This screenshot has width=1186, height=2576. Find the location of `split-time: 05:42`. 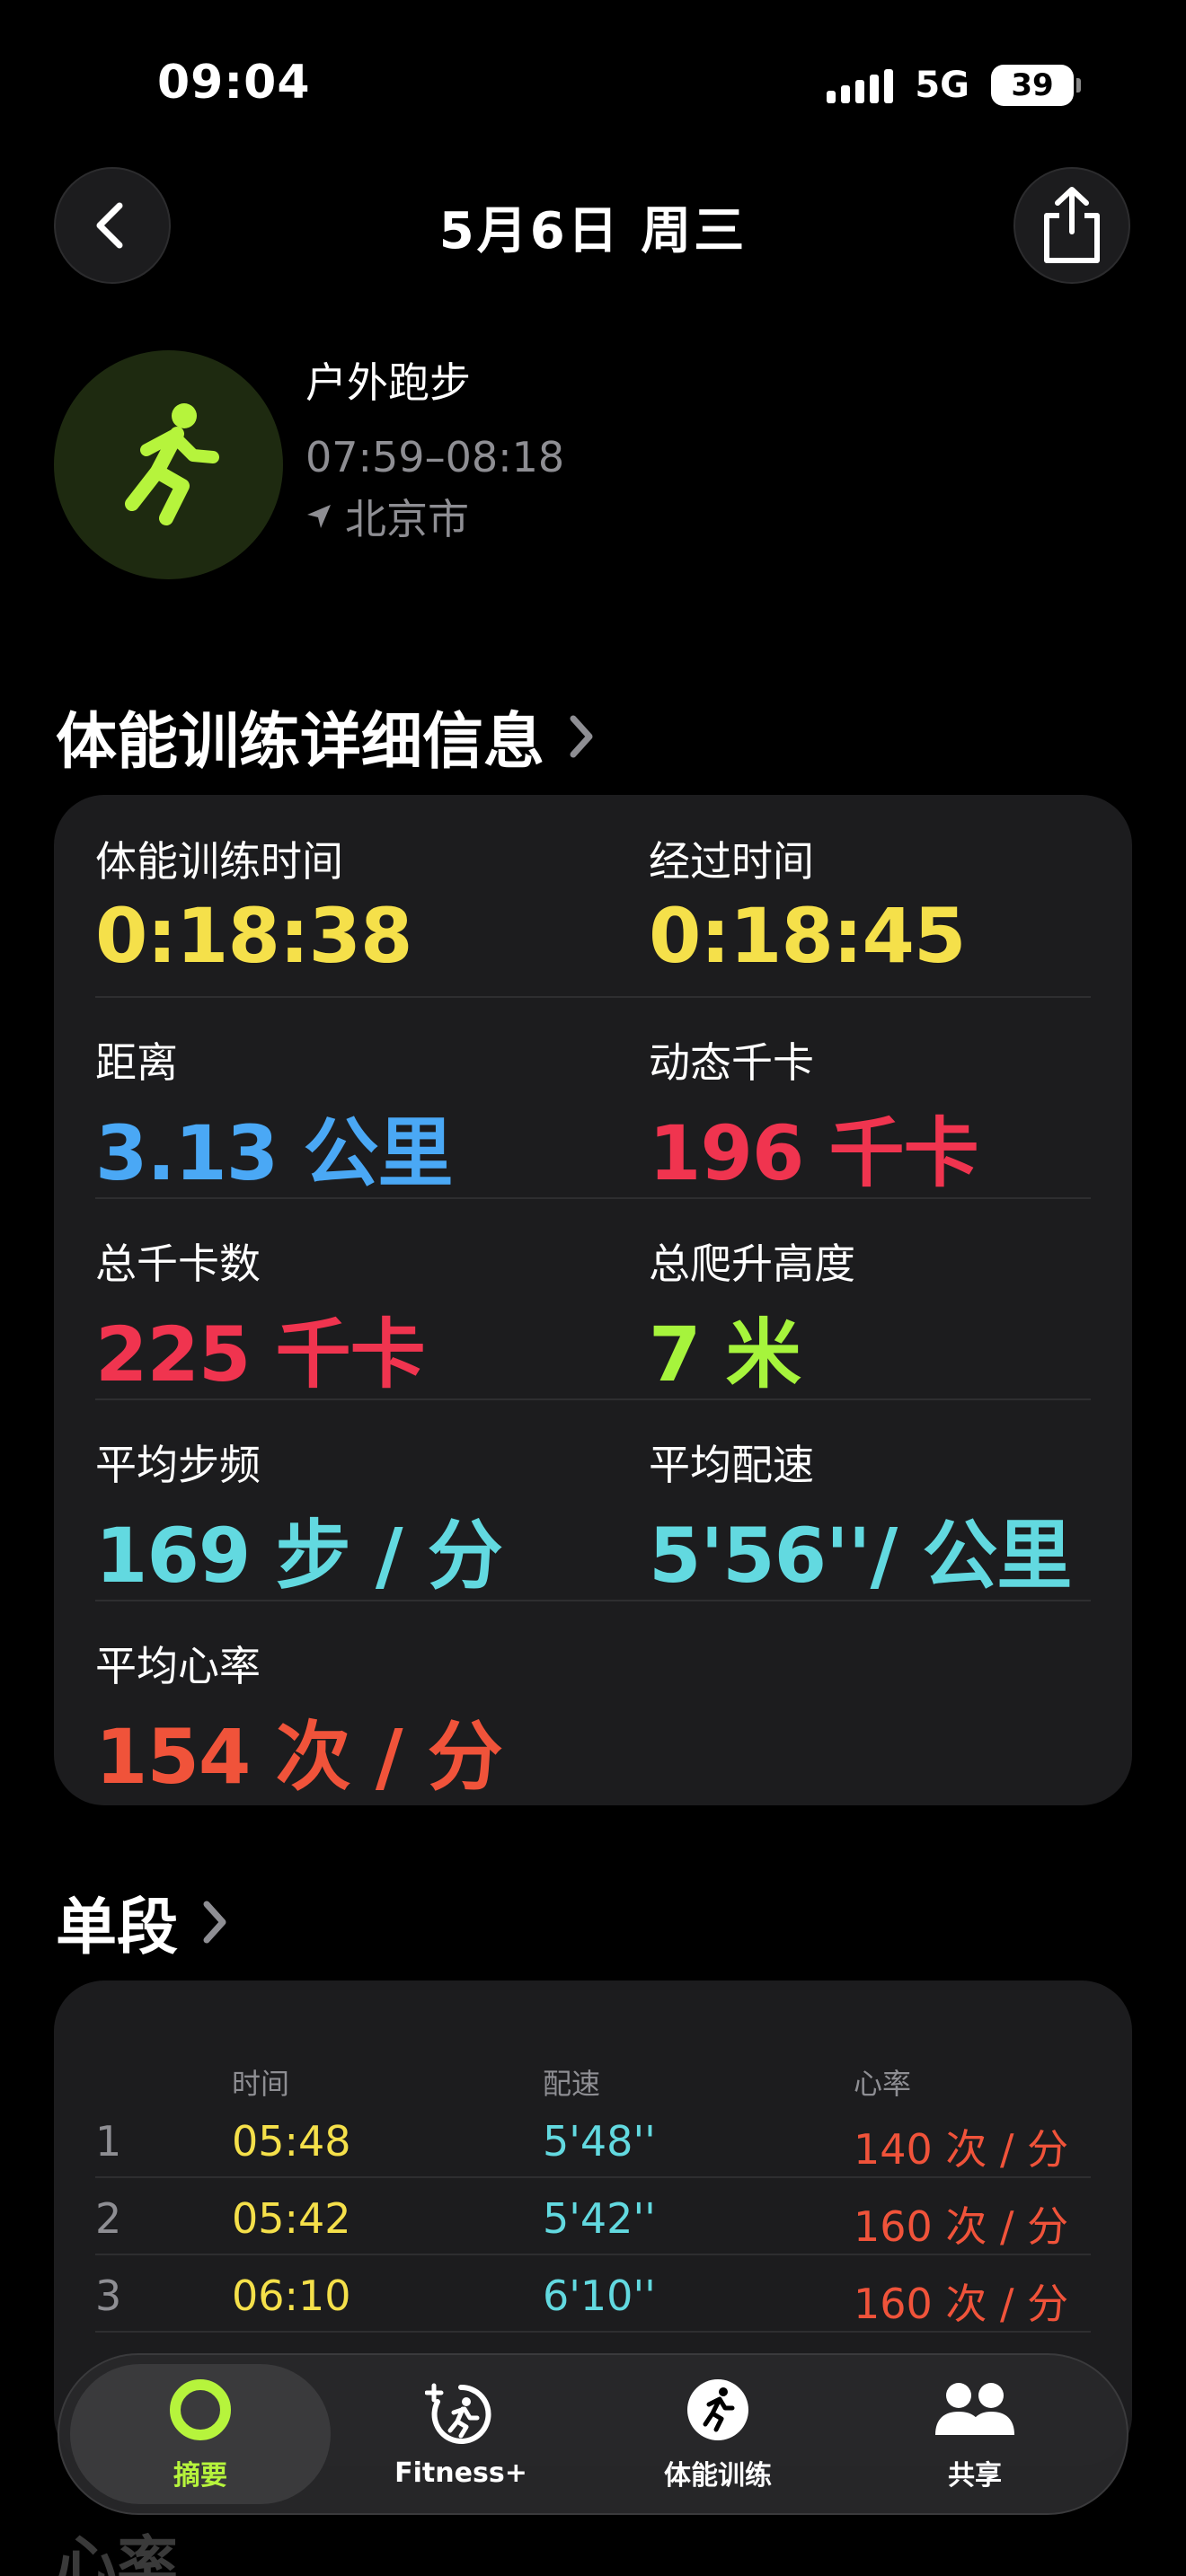

split-time: 05:42 is located at coordinates (291, 2218).